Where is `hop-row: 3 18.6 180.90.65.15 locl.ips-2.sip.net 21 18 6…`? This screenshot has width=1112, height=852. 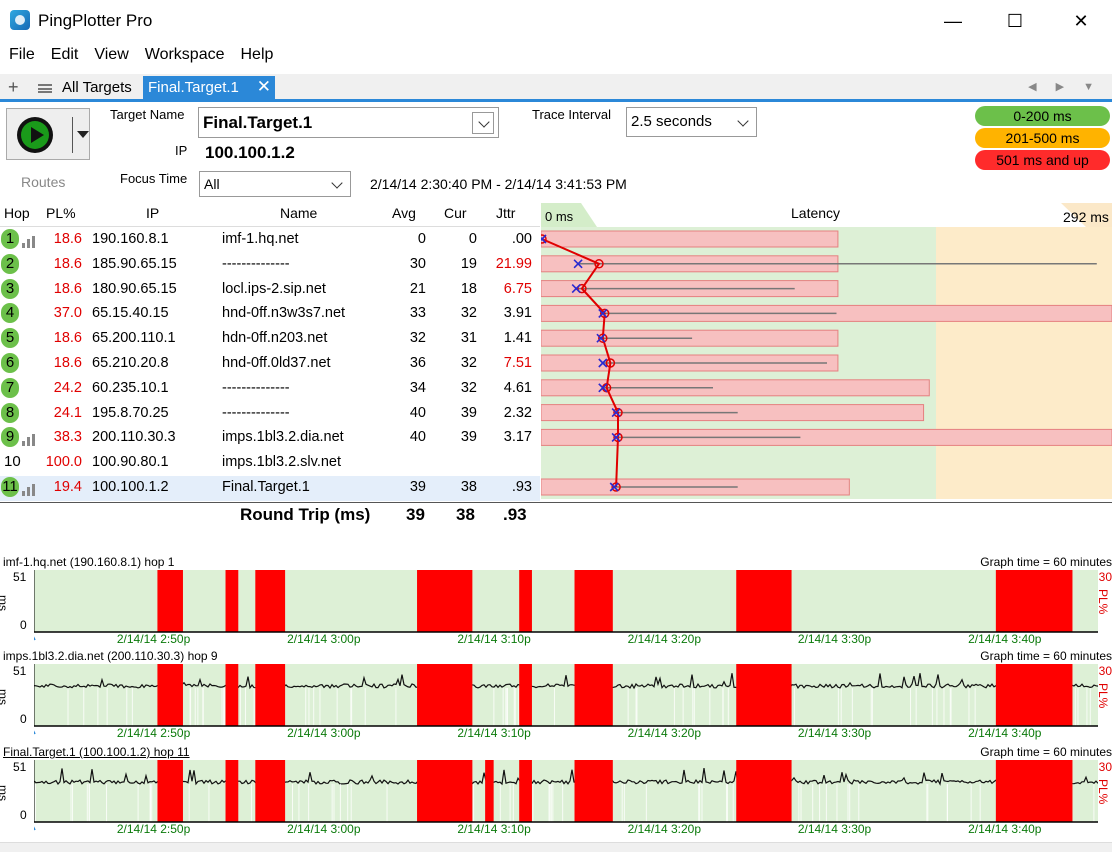
hop-row: 3 18.6 180.90.65.15 locl.ips-2.sip.net 21 18 6… is located at coordinates (270, 290).